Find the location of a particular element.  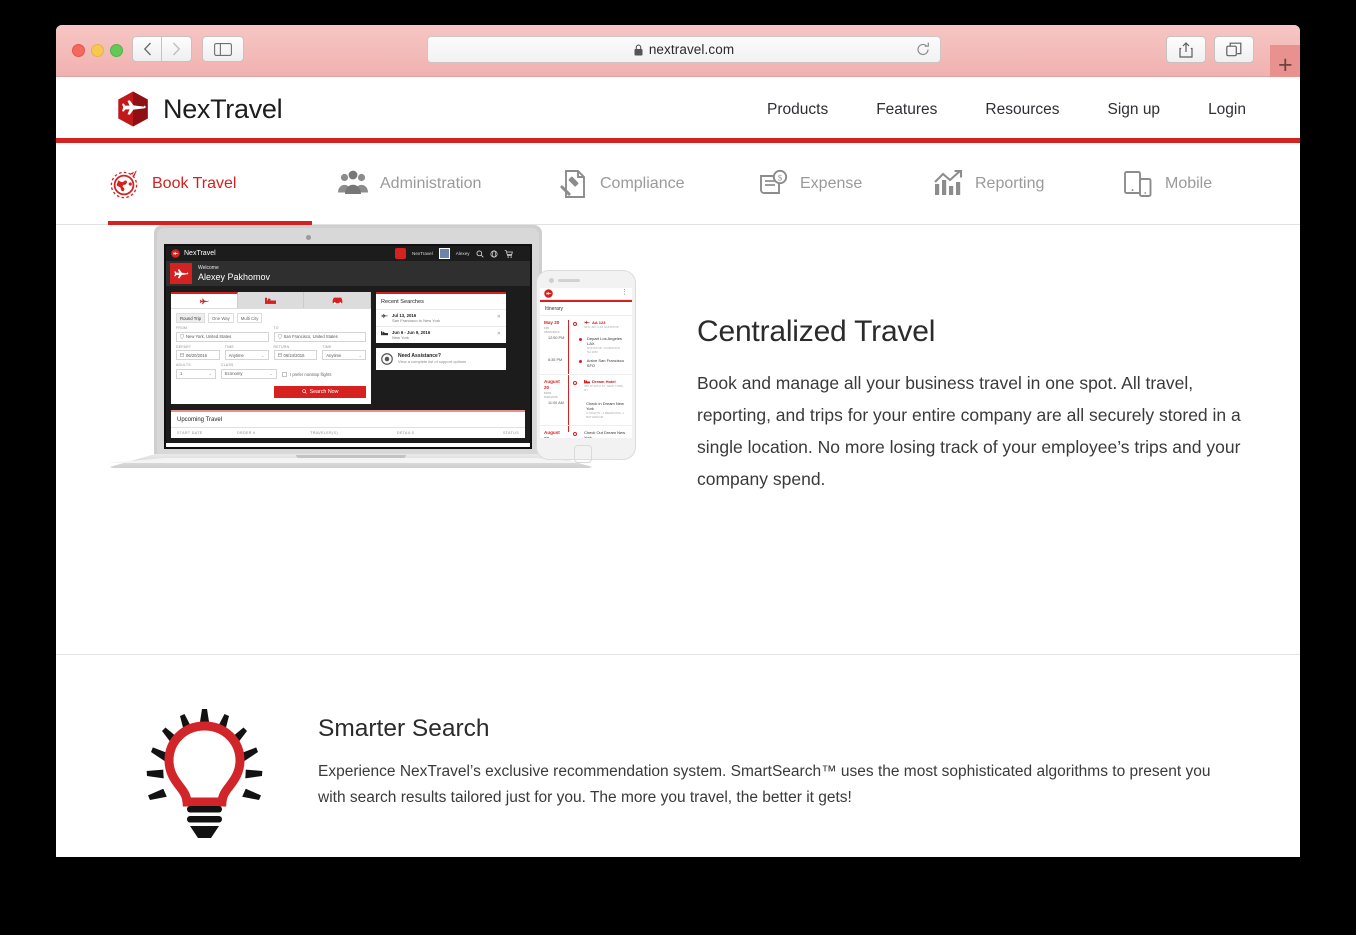

mock-from-value: New York, United States is located at coordinates (209, 337).